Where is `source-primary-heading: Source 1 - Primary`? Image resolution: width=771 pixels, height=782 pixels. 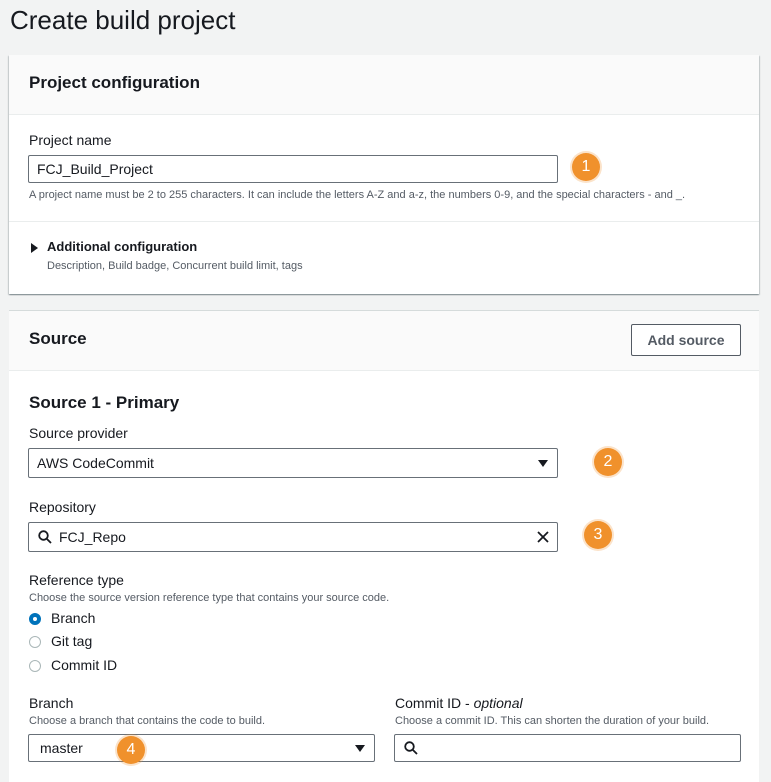
source-primary-heading: Source 1 - Primary is located at coordinates (104, 402).